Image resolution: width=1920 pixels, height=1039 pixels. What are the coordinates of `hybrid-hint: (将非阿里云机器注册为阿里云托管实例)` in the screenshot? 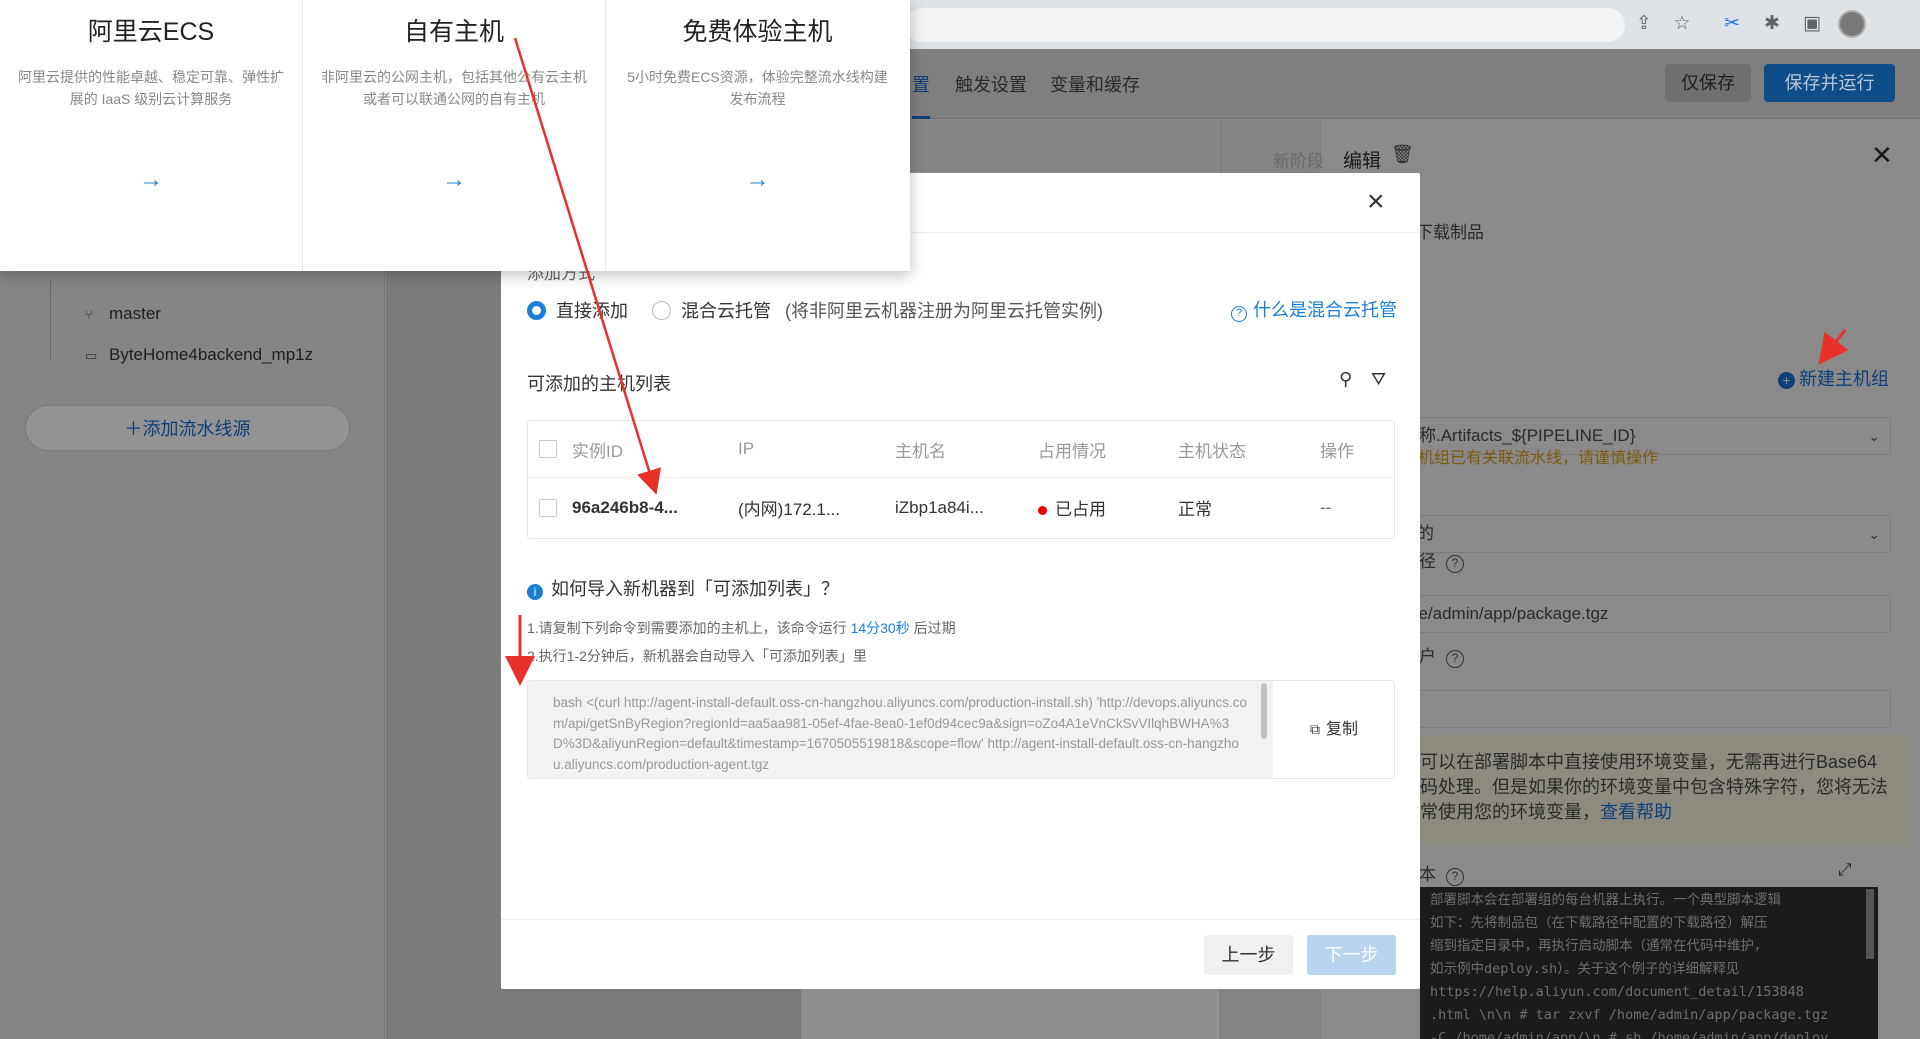 It's located at (944, 311).